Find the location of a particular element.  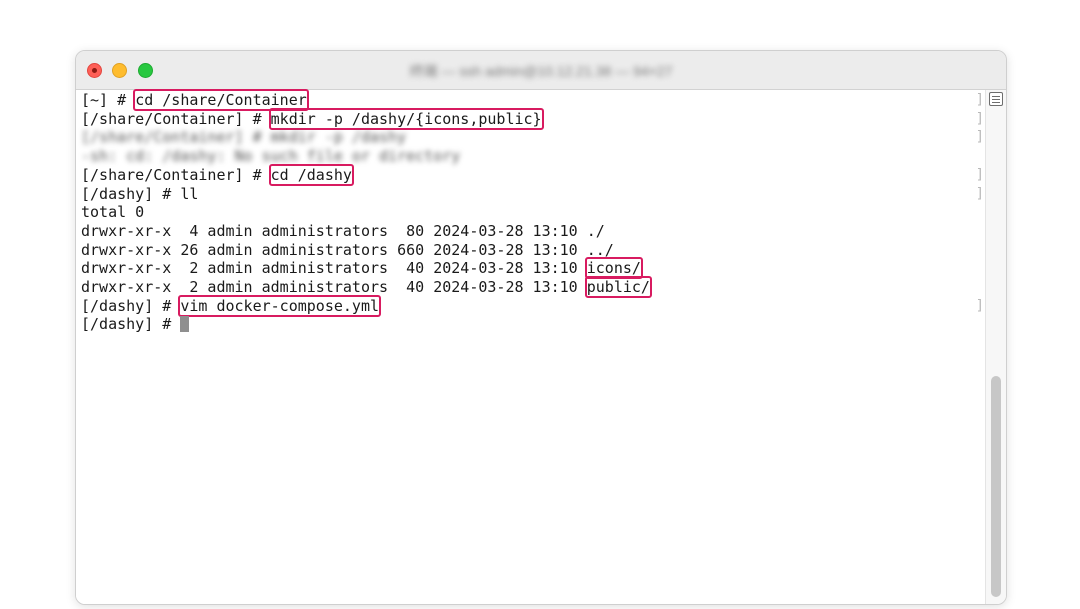

terminal-line: [/share/Container] # cd /dashy is located at coordinates (217, 174).